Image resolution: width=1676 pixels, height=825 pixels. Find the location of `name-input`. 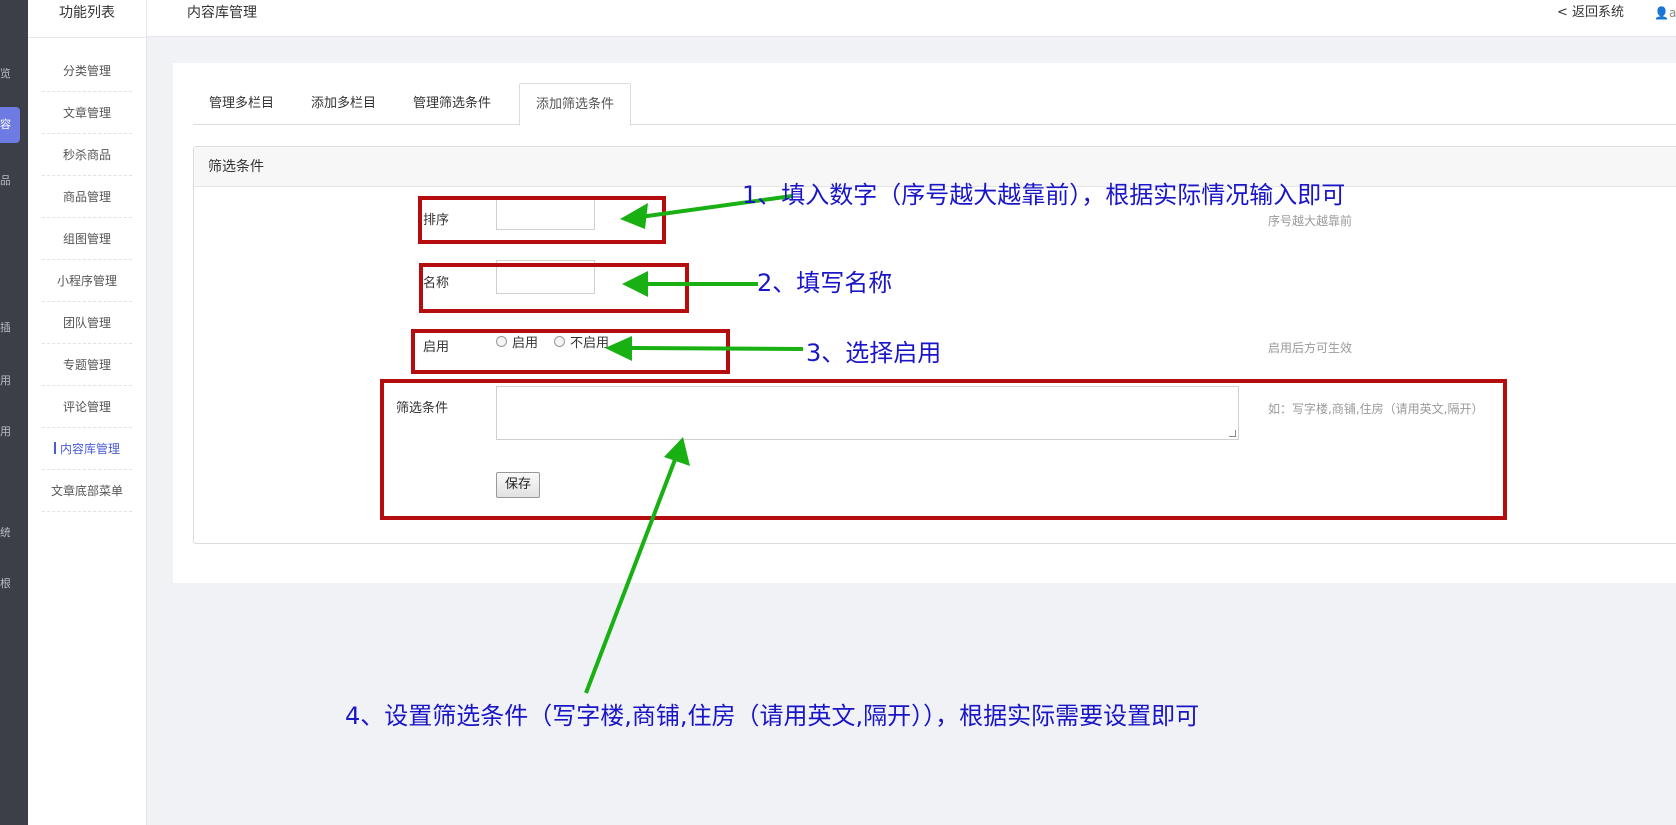

name-input is located at coordinates (545, 277).